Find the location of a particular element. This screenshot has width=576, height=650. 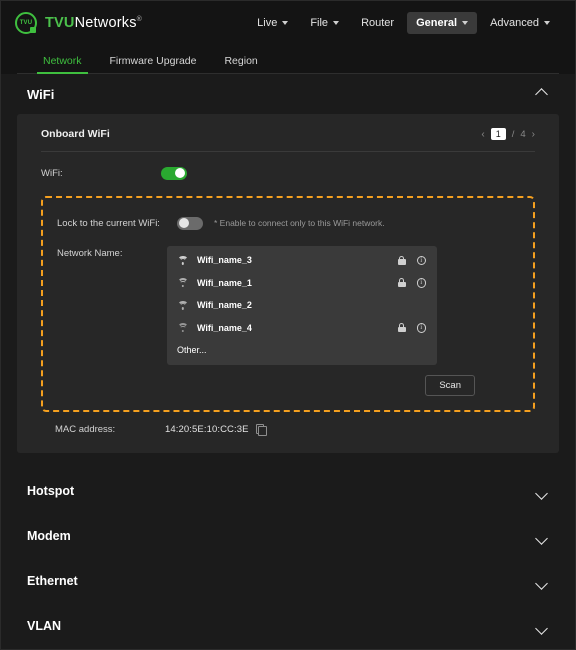

pagination-next-button: › is located at coordinates (533, 134).